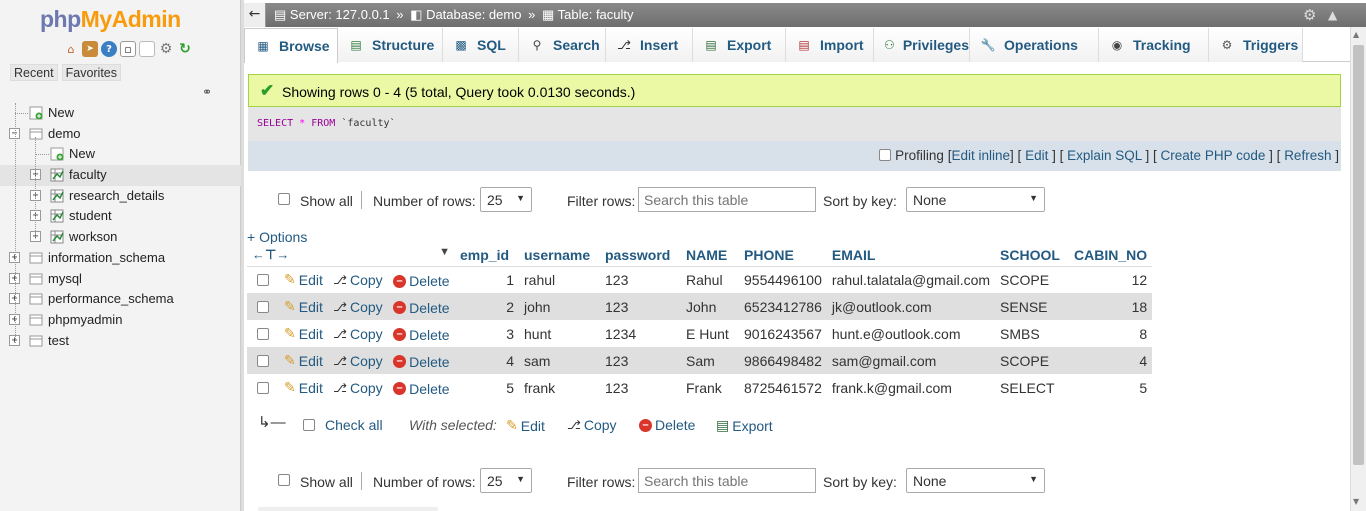 Image resolution: width=1366 pixels, height=511 pixels. What do you see at coordinates (783, 360) in the screenshot?
I see `cell-phone: 9866498482` at bounding box center [783, 360].